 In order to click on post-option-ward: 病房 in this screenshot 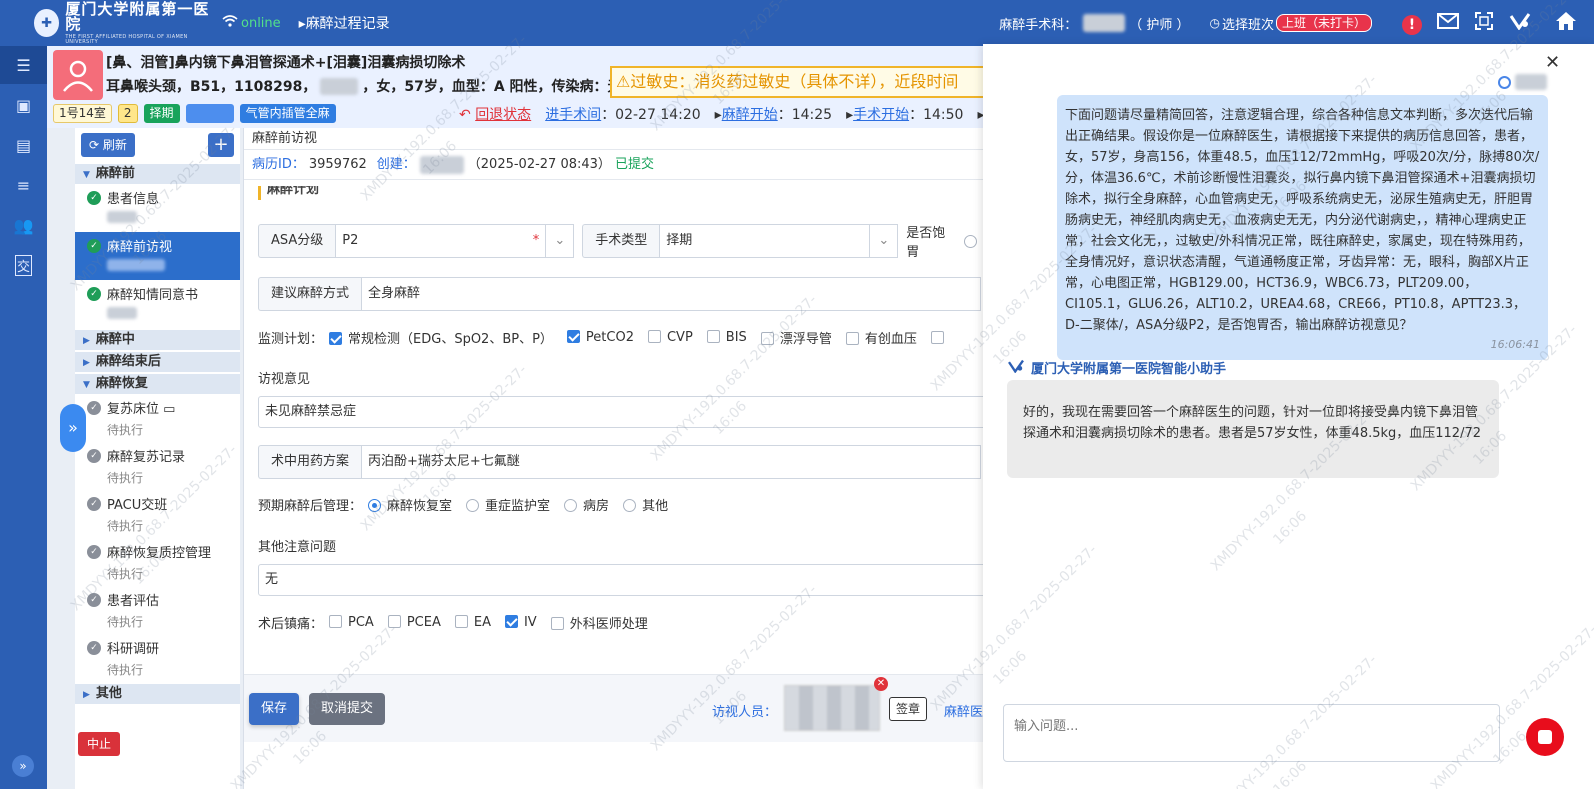, I will do `click(586, 504)`.